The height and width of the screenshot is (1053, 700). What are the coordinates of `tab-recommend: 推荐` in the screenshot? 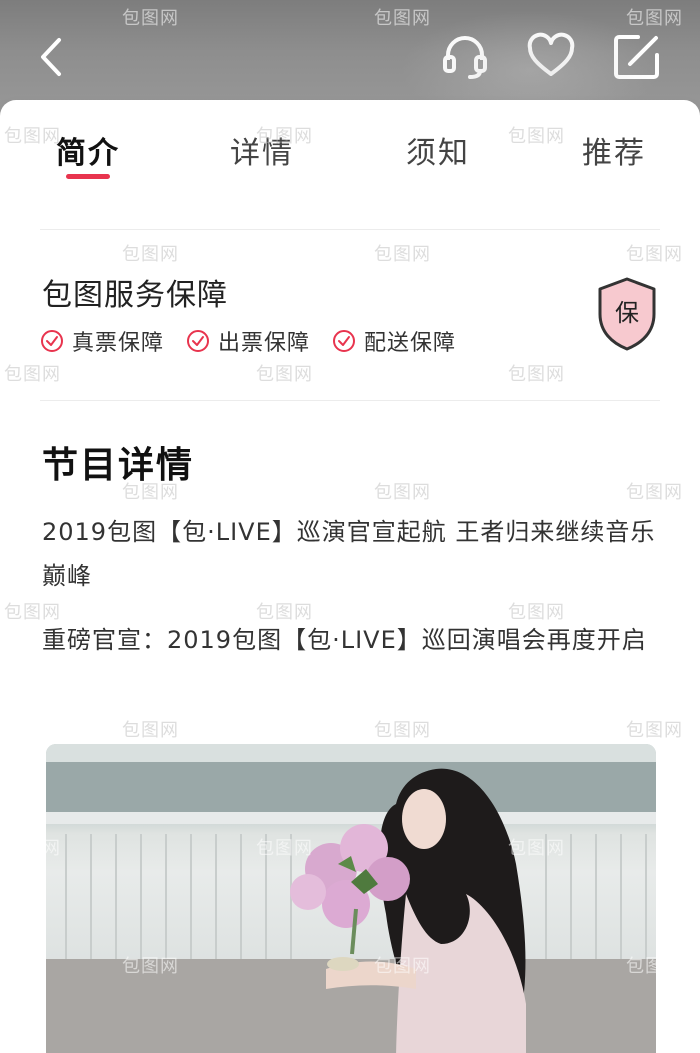 It's located at (614, 150).